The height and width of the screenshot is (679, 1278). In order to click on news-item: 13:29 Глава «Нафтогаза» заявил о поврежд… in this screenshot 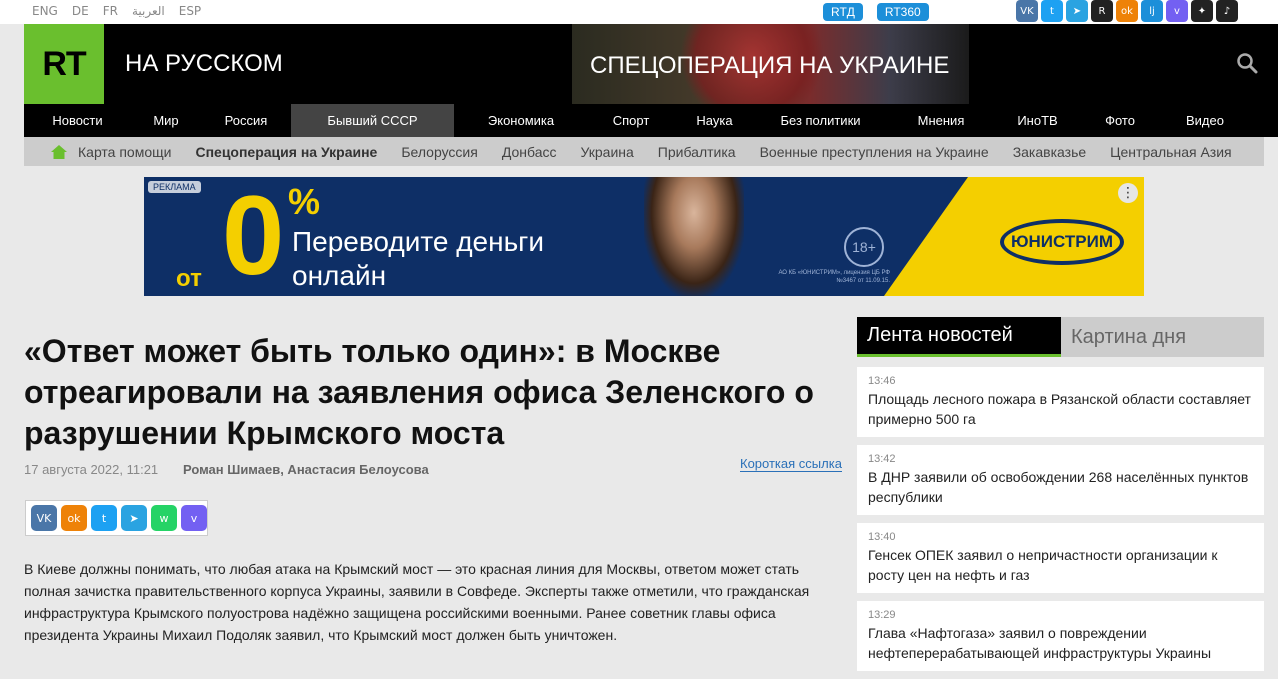, I will do `click(1060, 640)`.